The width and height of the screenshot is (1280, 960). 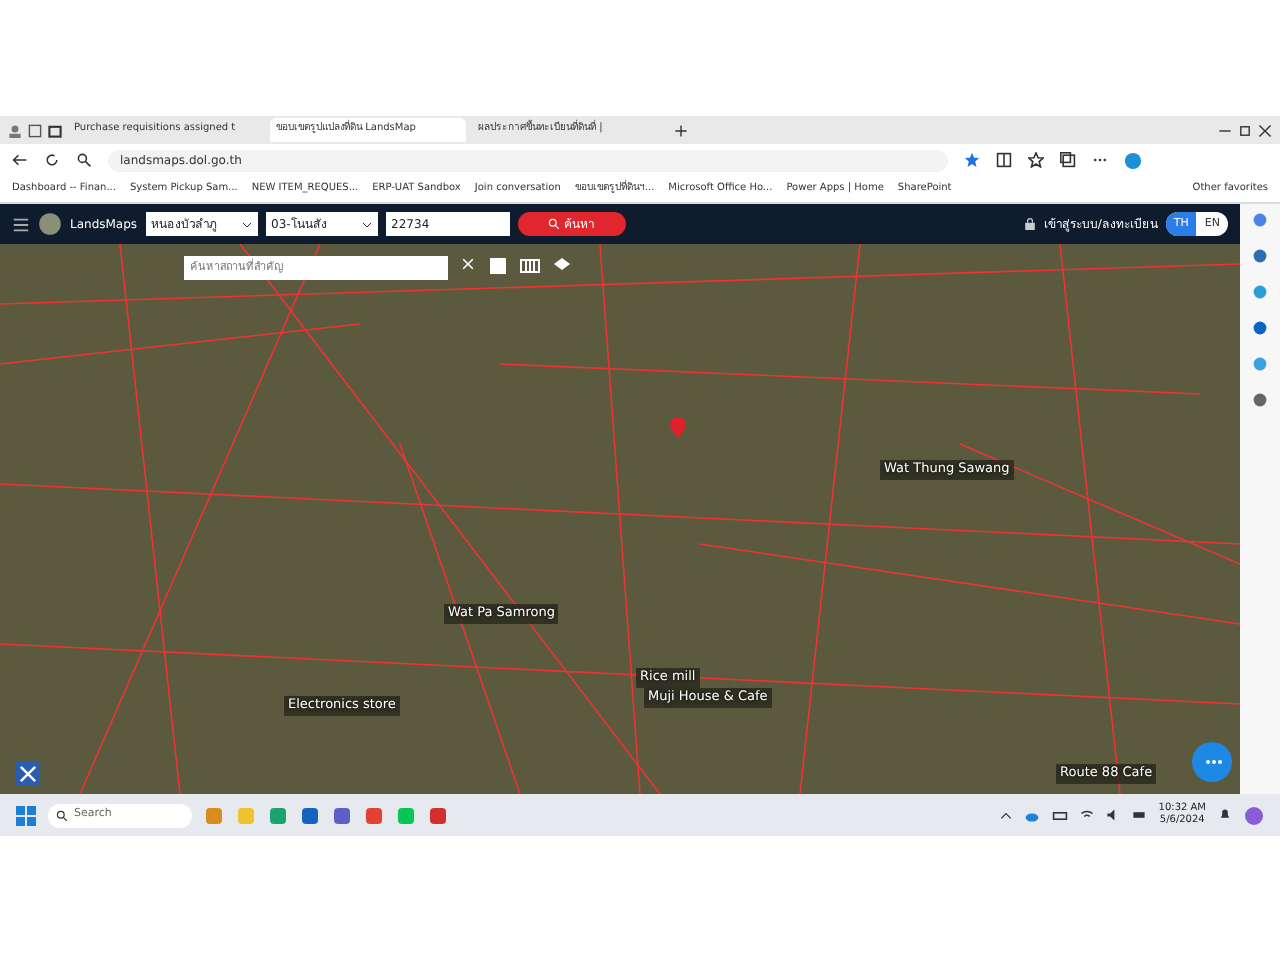 What do you see at coordinates (1212, 762) in the screenshot?
I see `more-button` at bounding box center [1212, 762].